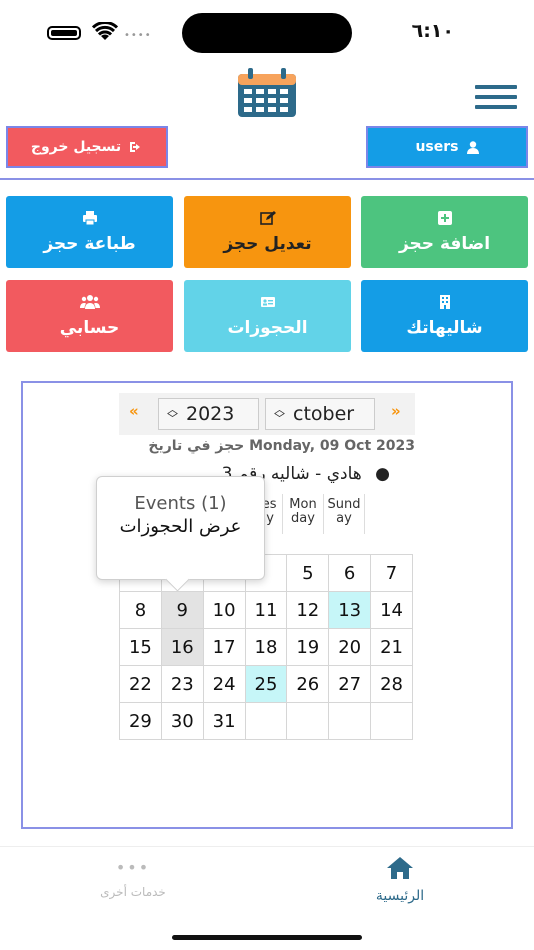 The width and height of the screenshot is (534, 950). What do you see at coordinates (267, 244) in the screenshot?
I see `edit-booking-label: تعديل حجز` at bounding box center [267, 244].